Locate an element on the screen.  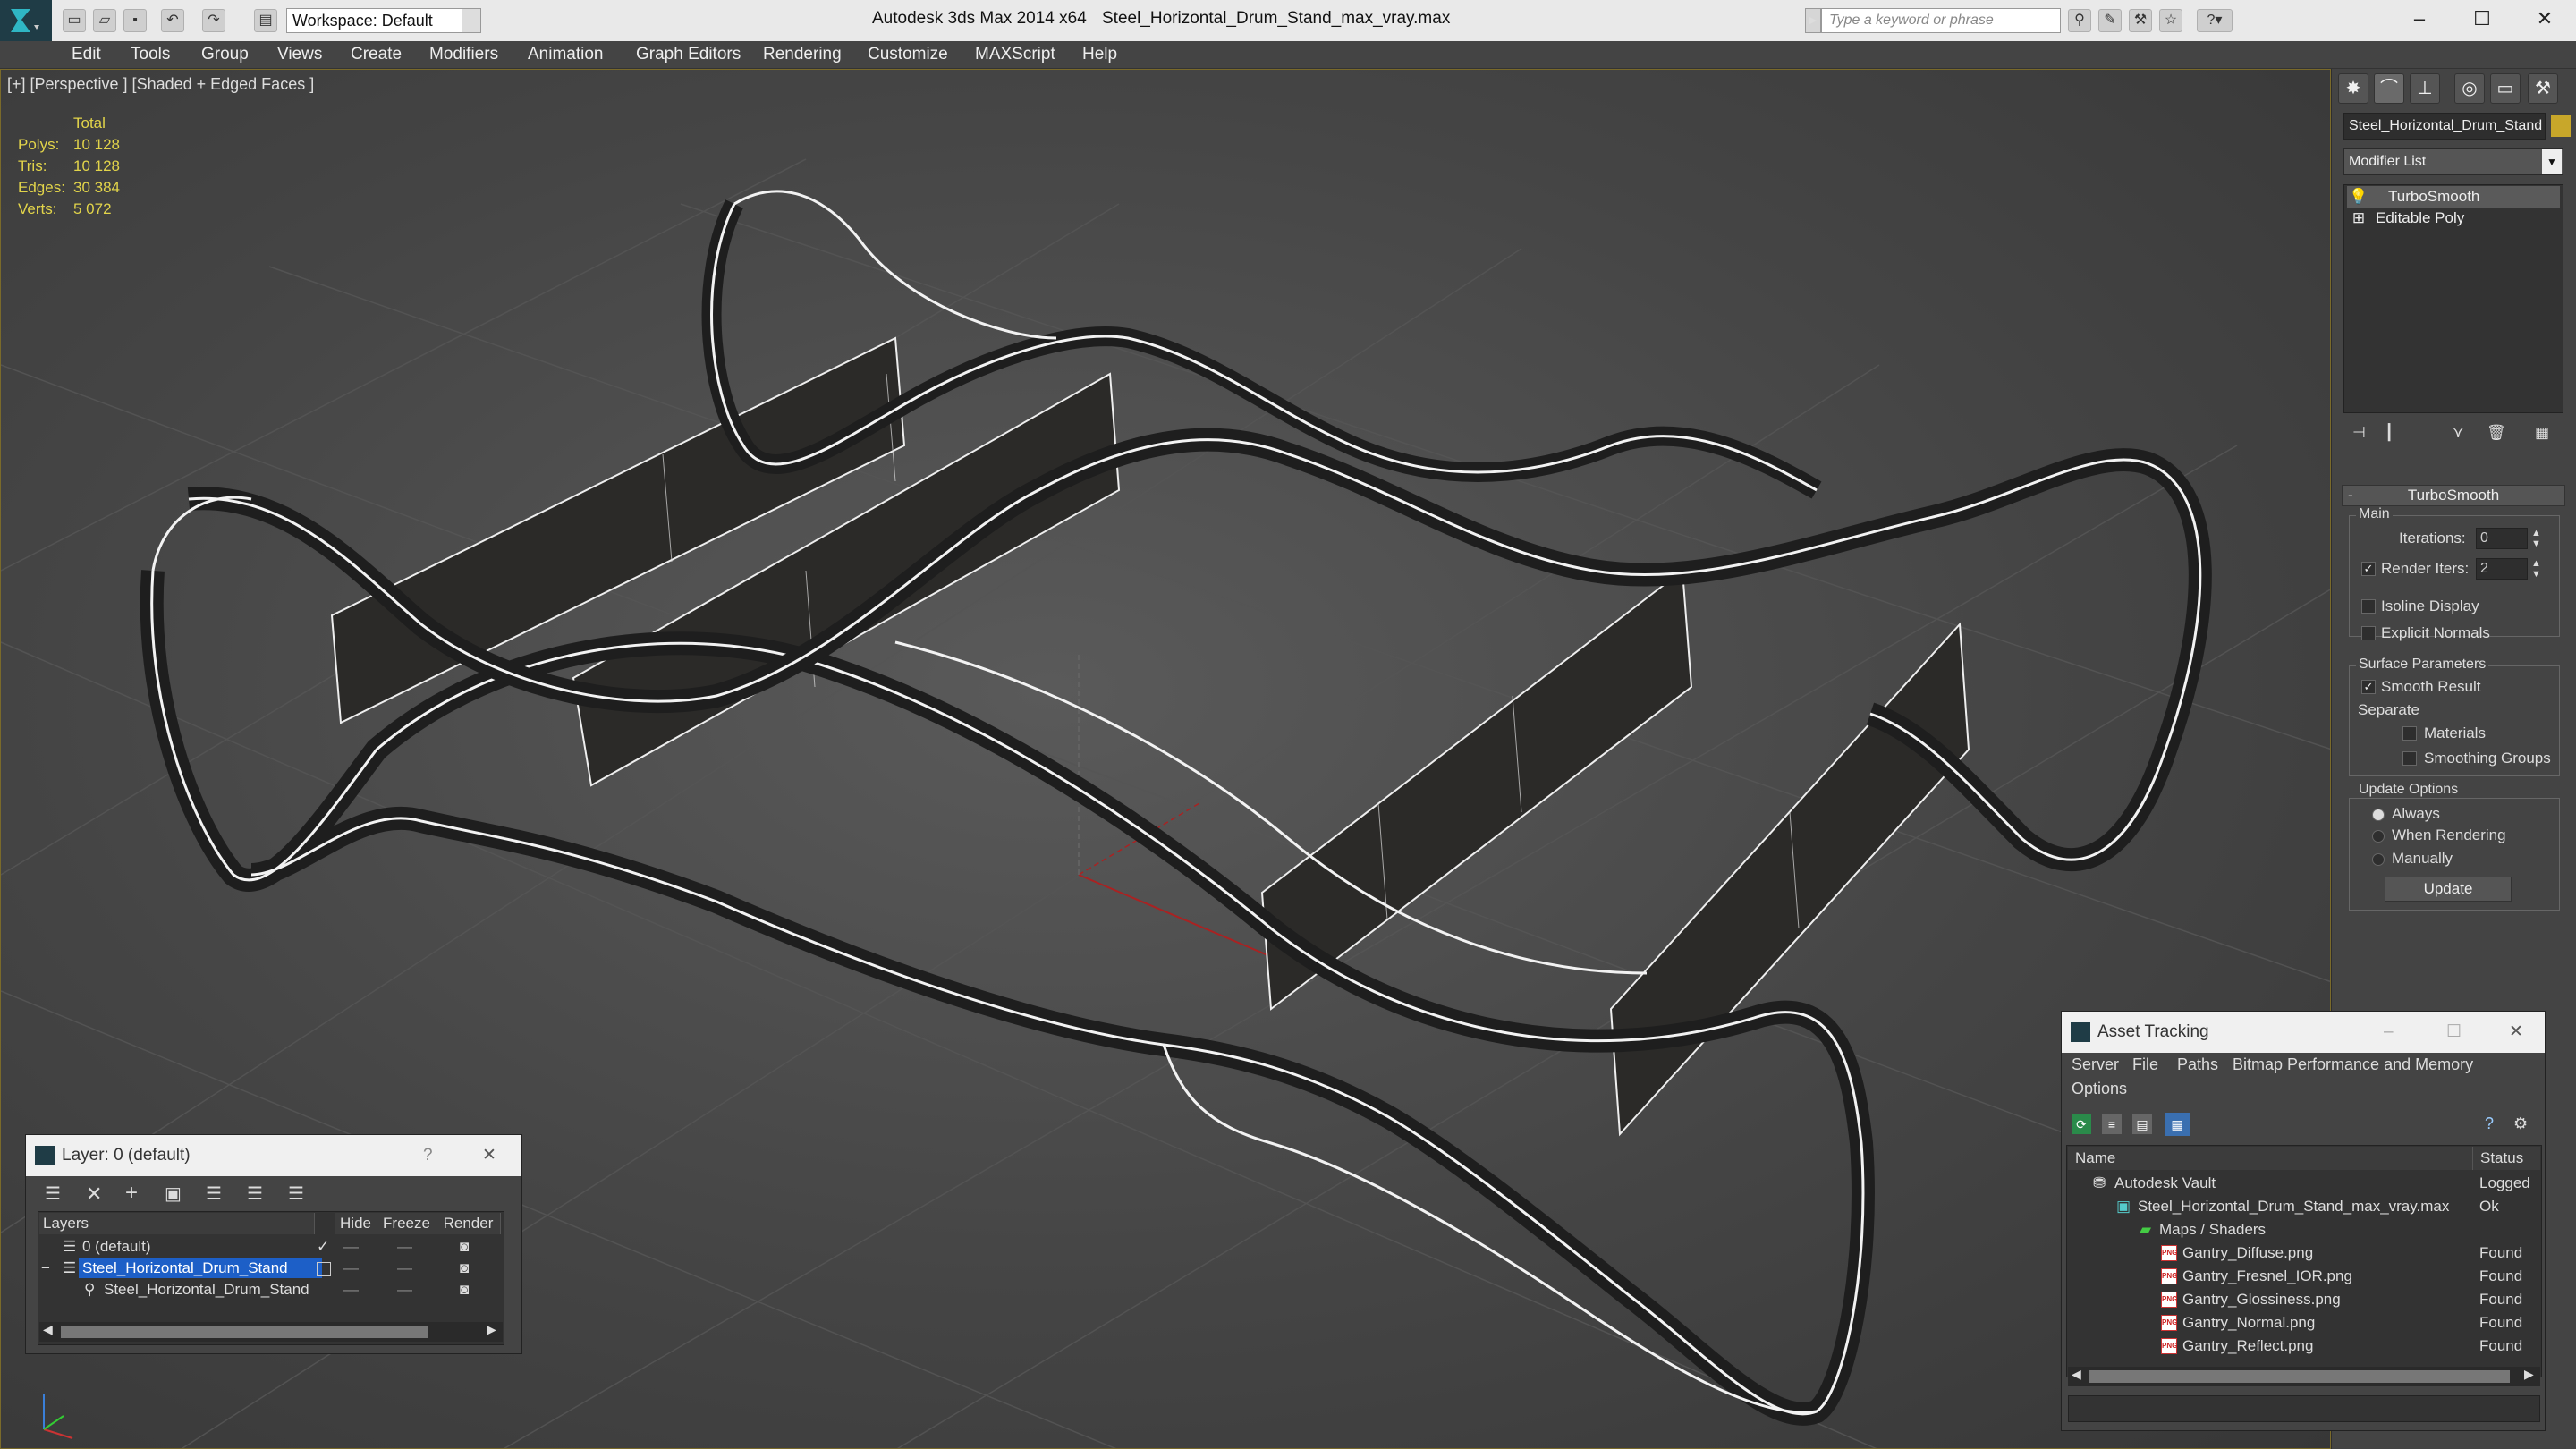
make-unique-icon: ⋎ is located at coordinates (2458, 433).